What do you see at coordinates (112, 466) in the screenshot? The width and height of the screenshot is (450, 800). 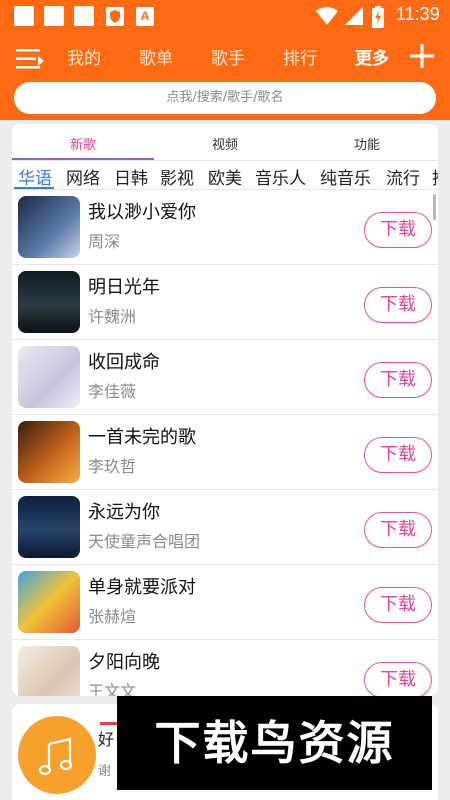 I see `song-artist: 李玖哲` at bounding box center [112, 466].